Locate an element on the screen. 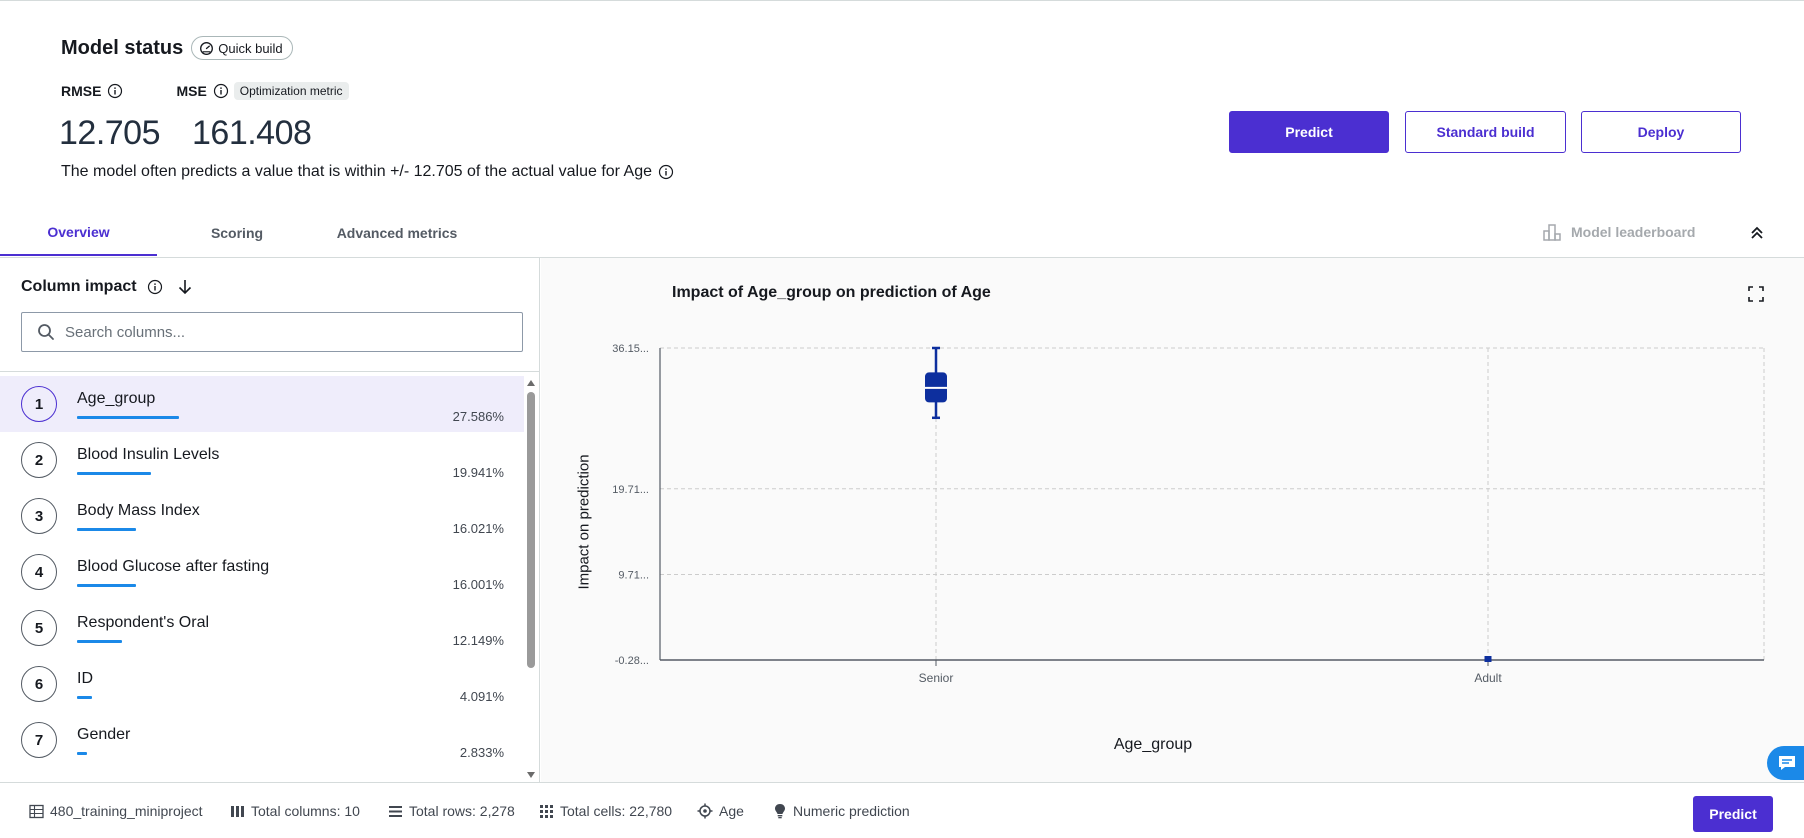 This screenshot has width=1804, height=838. top-border is located at coordinates (902, 0).